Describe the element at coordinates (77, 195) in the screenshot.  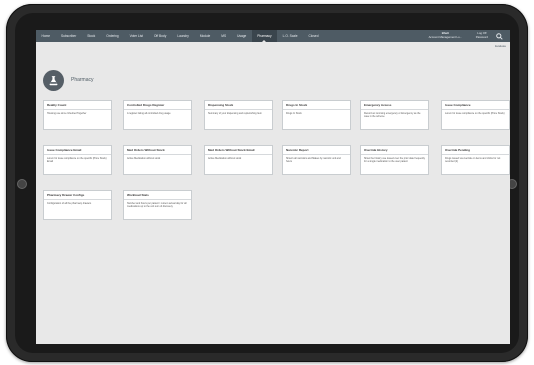
I see `card-title: Pharmacy Drawer Configs` at that location.